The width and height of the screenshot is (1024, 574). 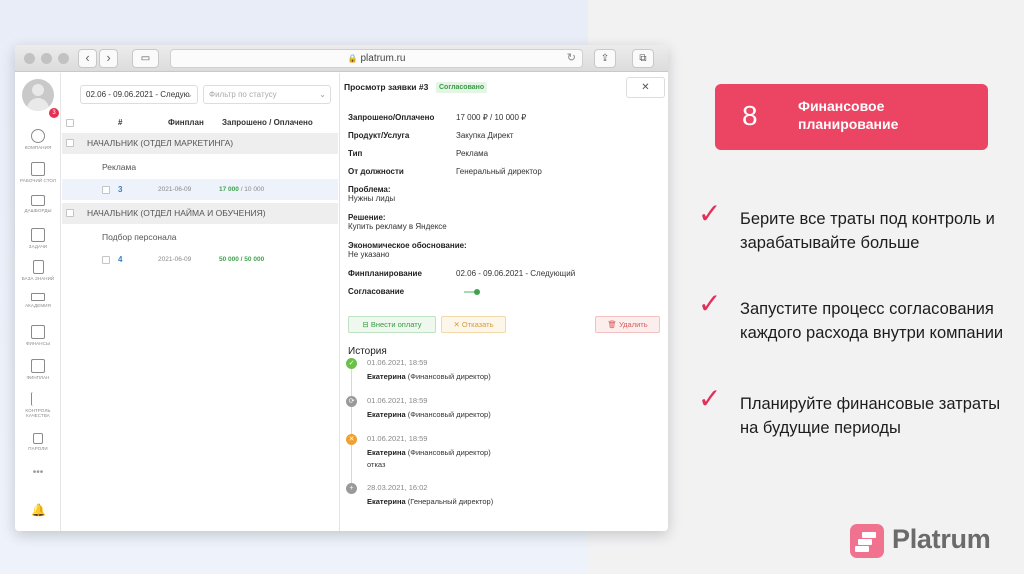 What do you see at coordinates (120, 259) in the screenshot?
I see `row-number: 4` at bounding box center [120, 259].